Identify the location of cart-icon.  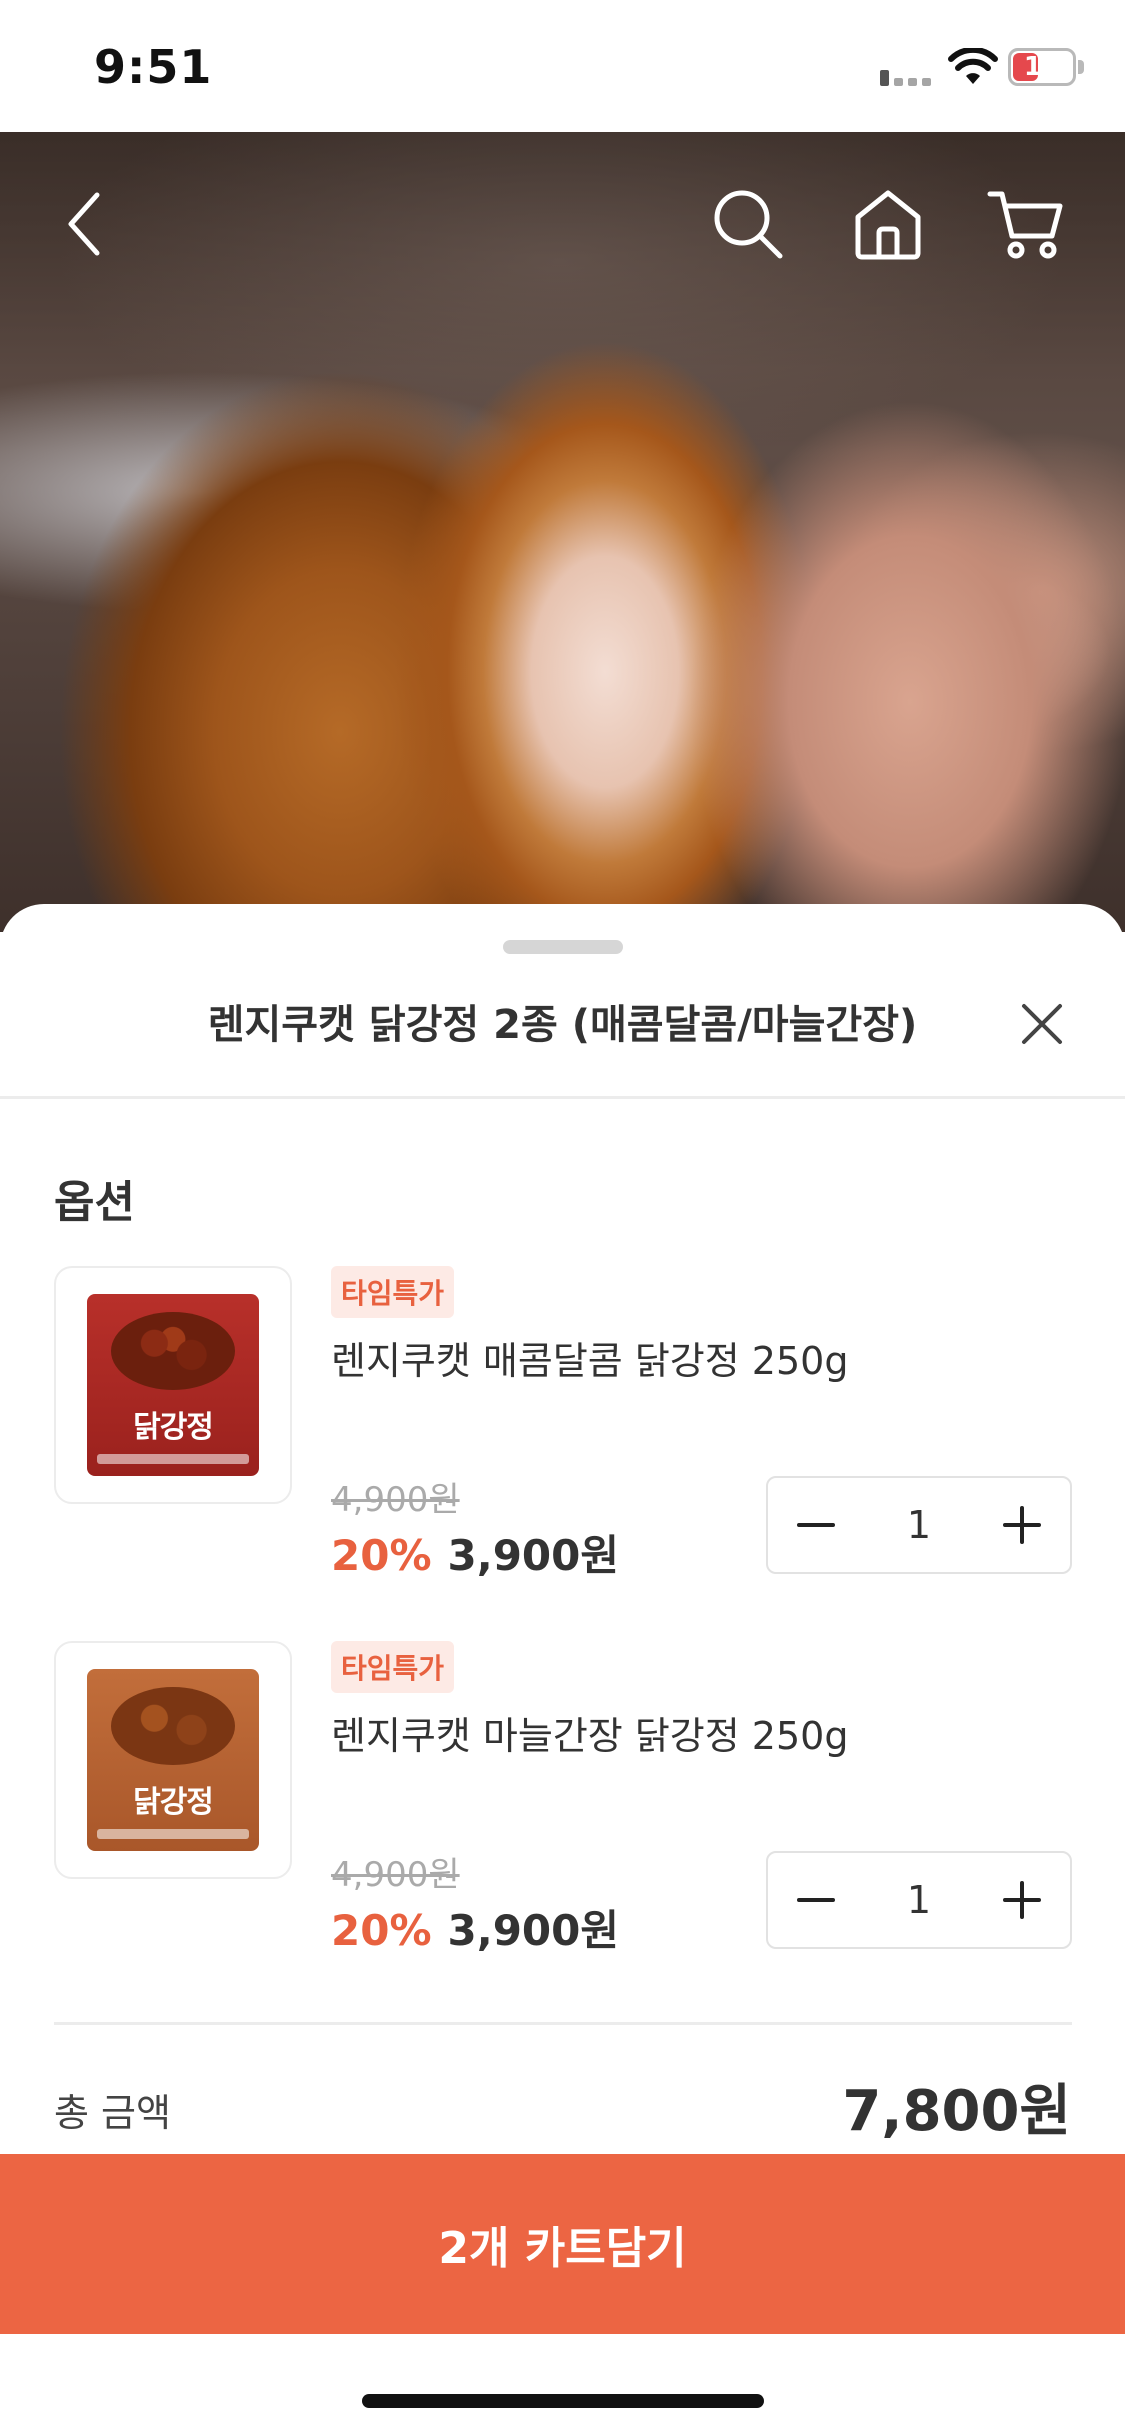
(1025, 225).